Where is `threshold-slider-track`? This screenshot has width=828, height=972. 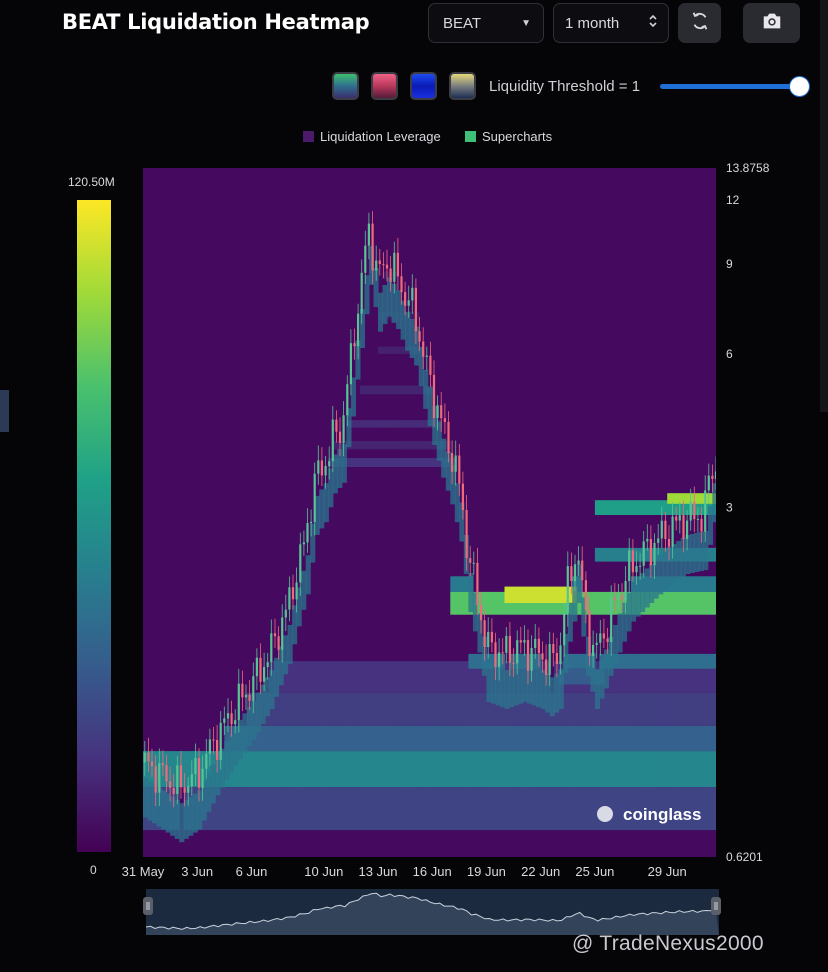 threshold-slider-track is located at coordinates (730, 86).